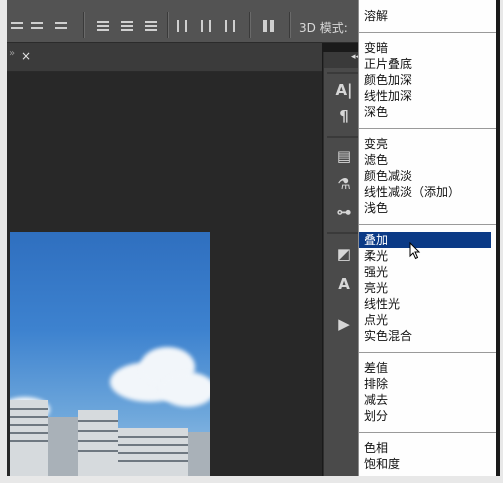 The height and width of the screenshot is (483, 503). Describe the element at coordinates (427, 288) in the screenshot. I see `menu-item: 亮光` at that location.